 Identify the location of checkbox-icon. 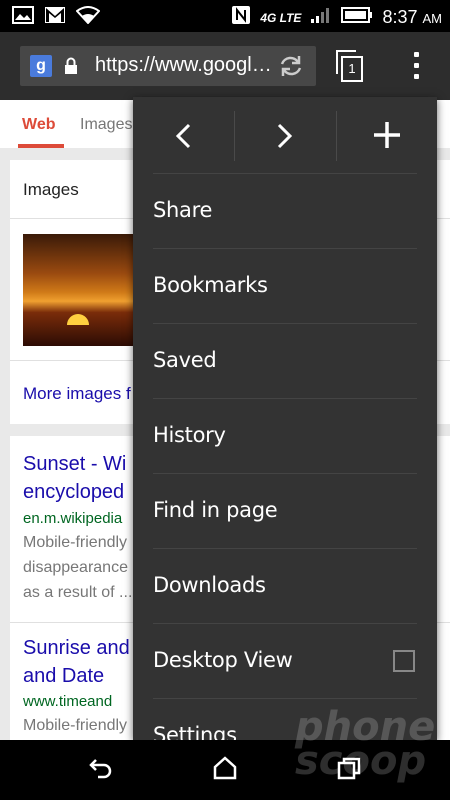
(404, 661).